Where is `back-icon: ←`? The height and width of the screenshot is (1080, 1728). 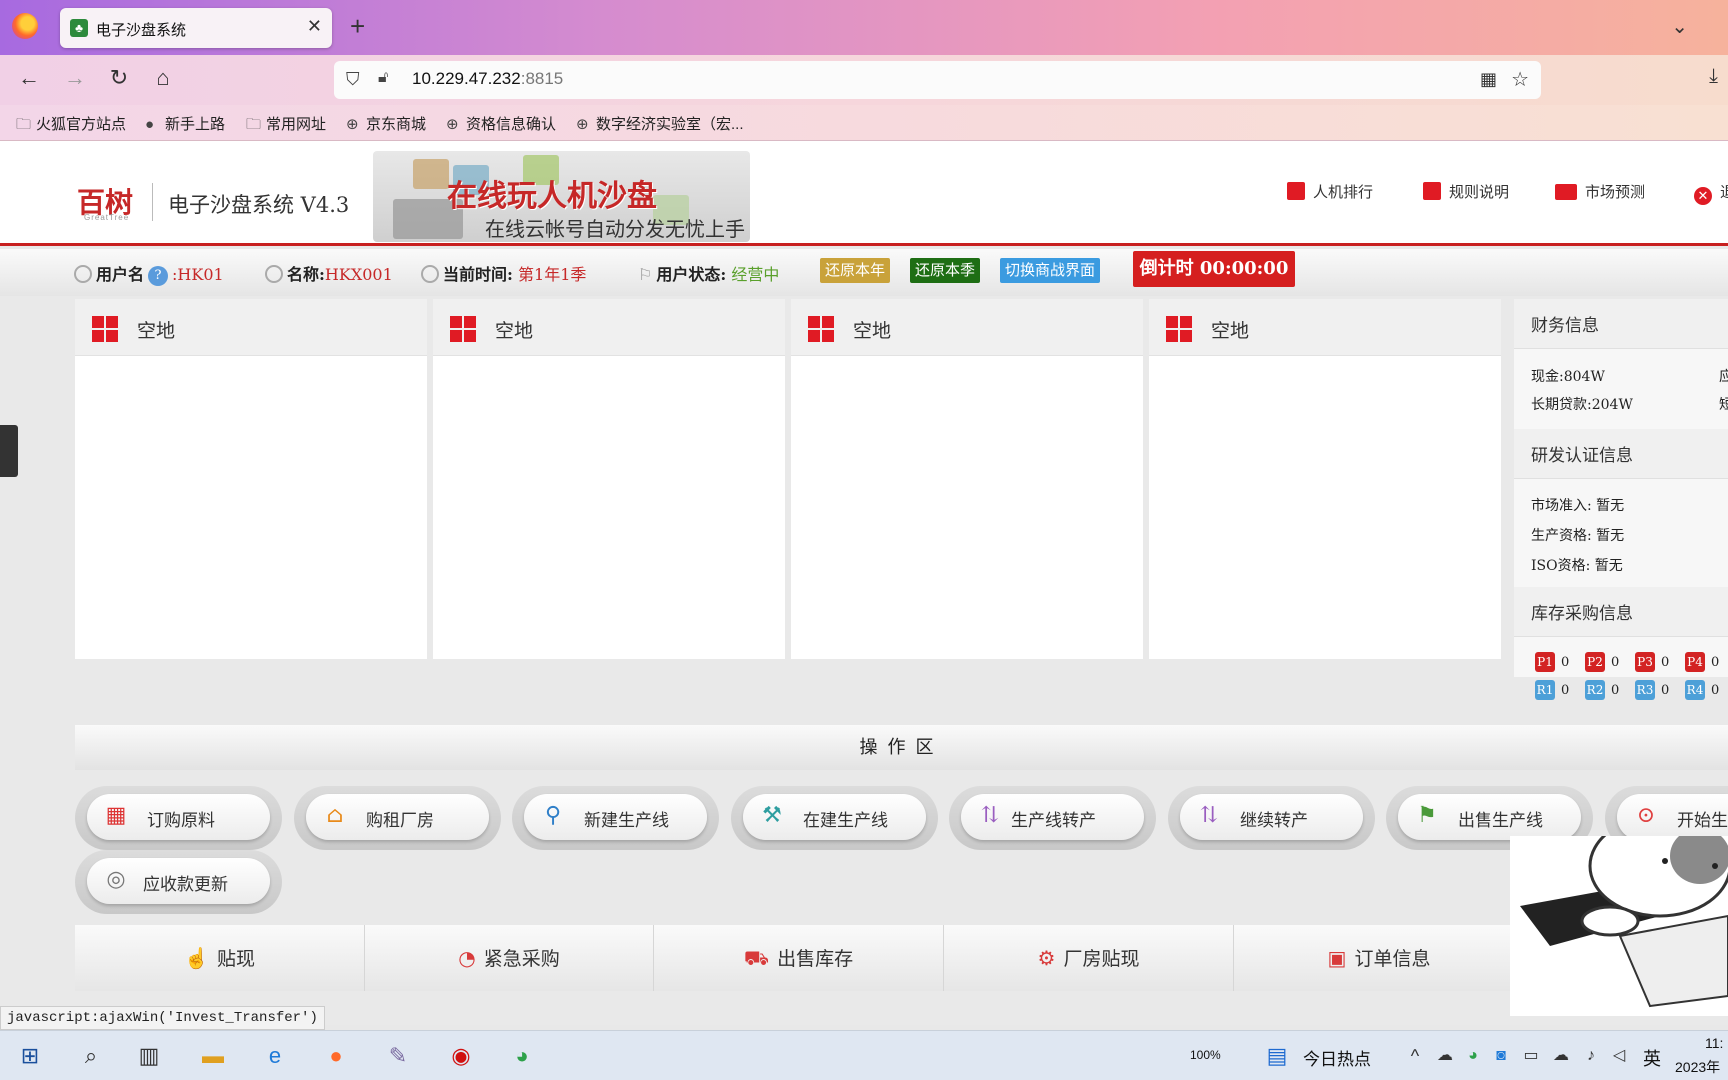 back-icon: ← is located at coordinates (29, 78).